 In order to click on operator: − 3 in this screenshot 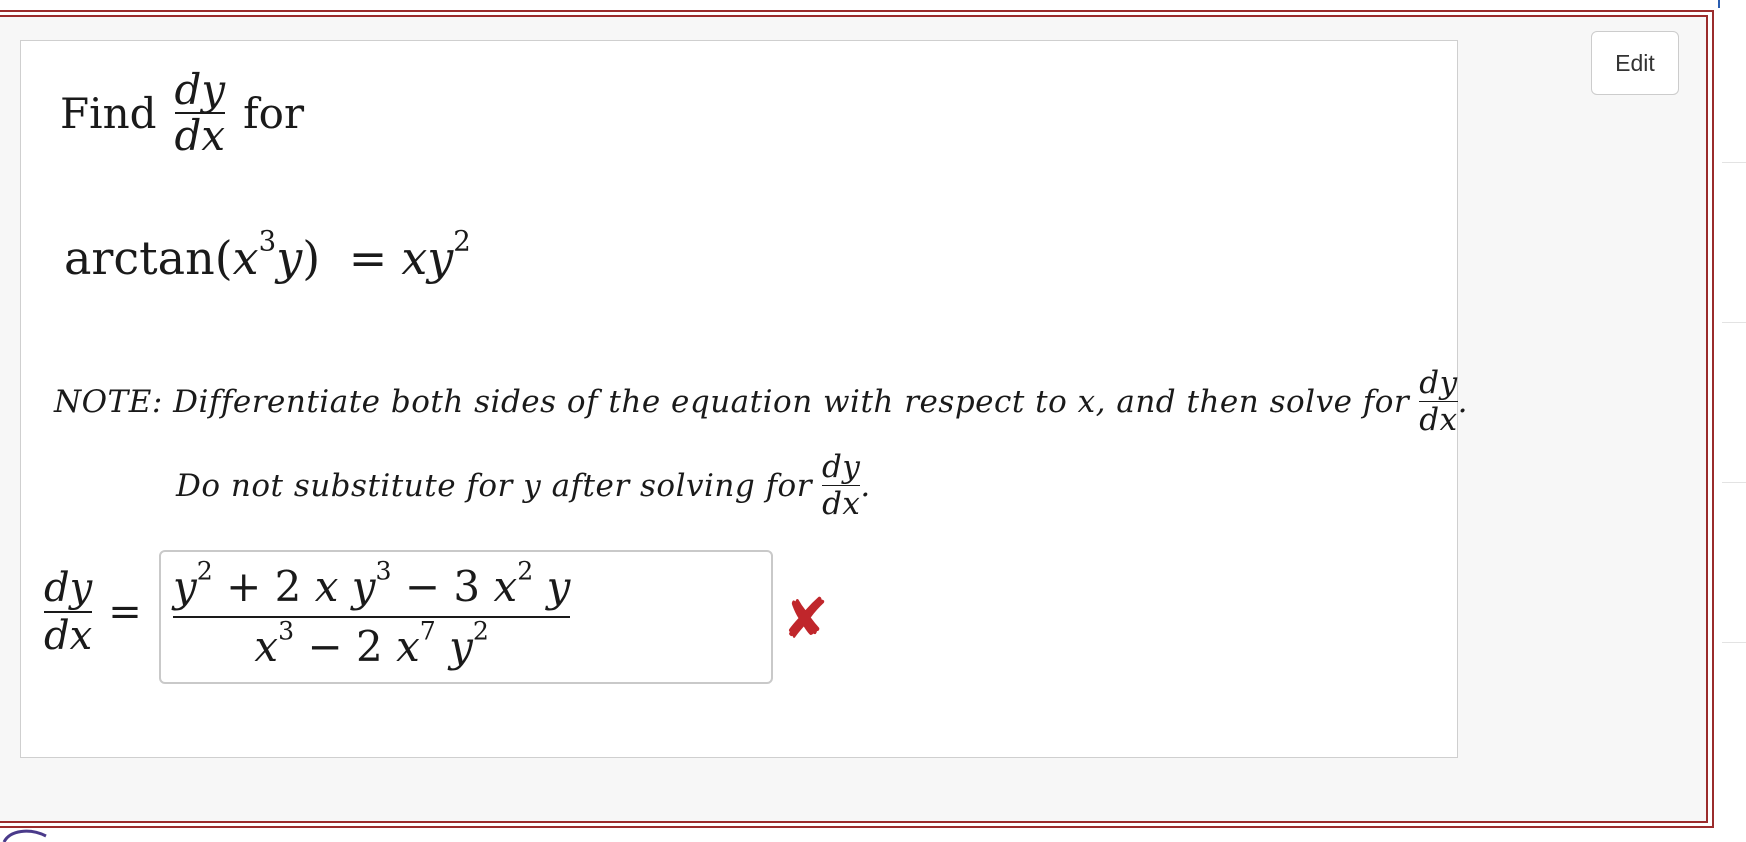, I will do `click(442, 586)`.